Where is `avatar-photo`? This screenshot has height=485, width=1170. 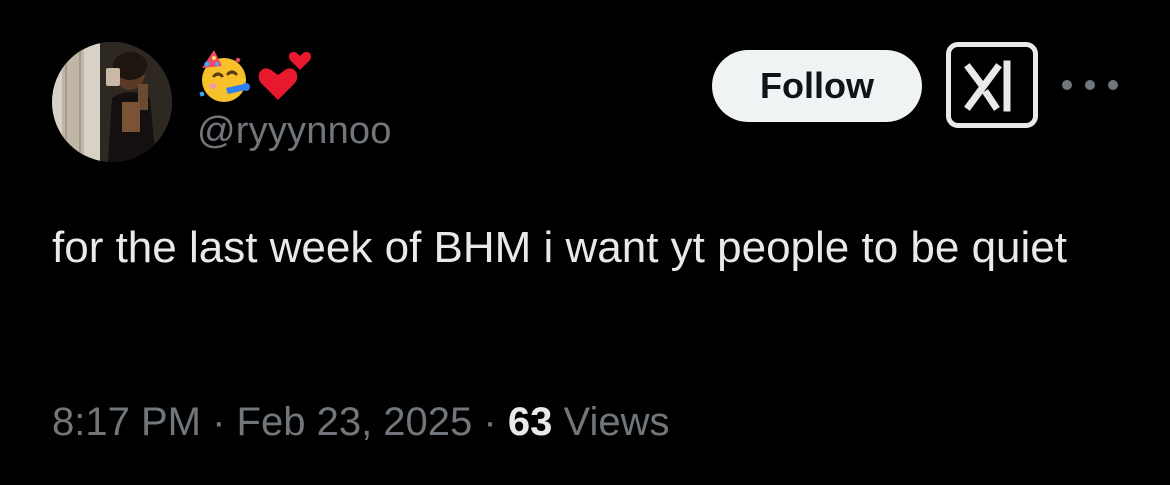 avatar-photo is located at coordinates (112, 102).